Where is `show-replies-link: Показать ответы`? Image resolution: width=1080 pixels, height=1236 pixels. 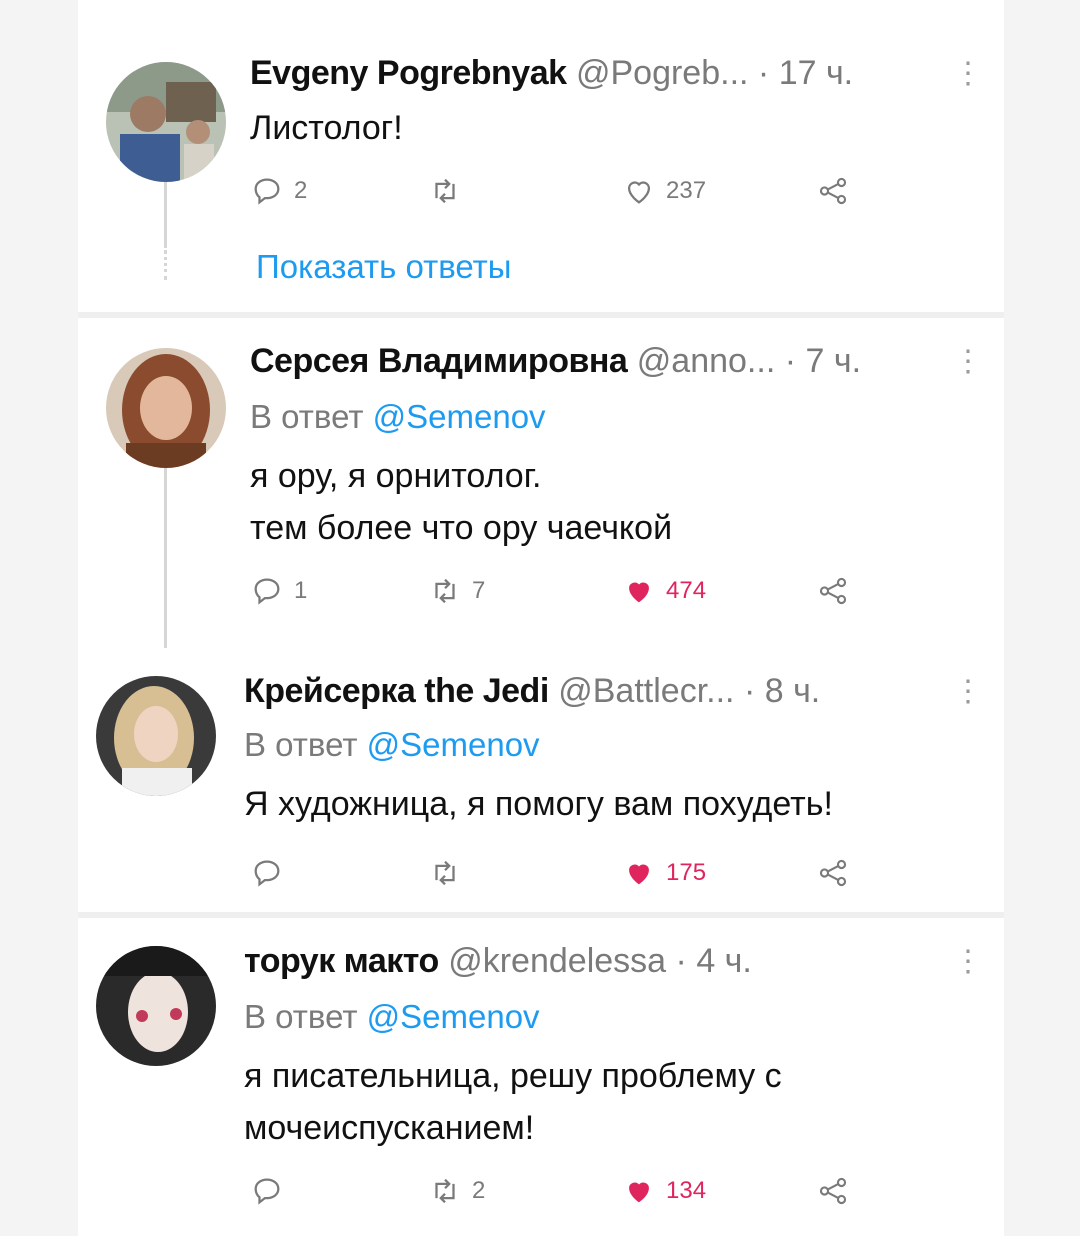 show-replies-link: Показать ответы is located at coordinates (383, 267).